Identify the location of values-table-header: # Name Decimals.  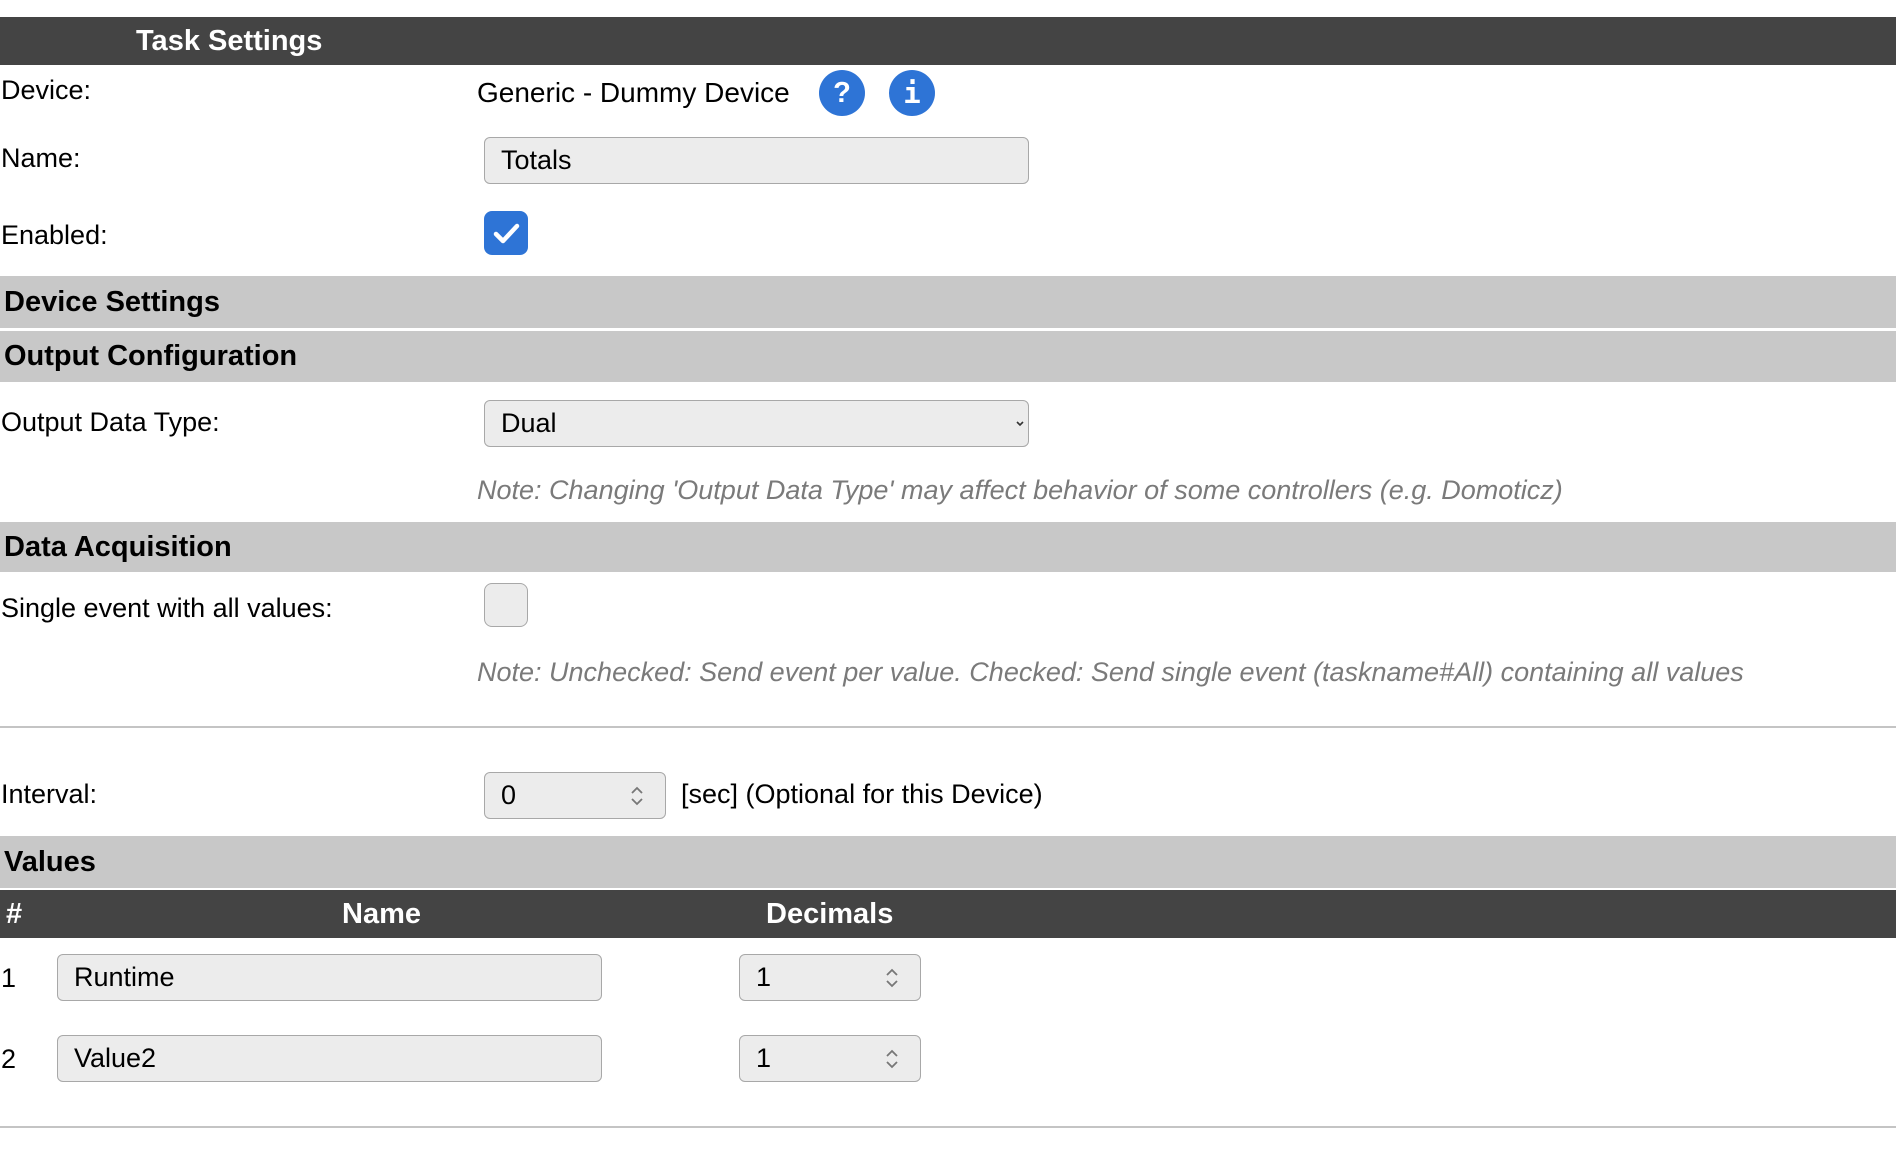
(948, 914).